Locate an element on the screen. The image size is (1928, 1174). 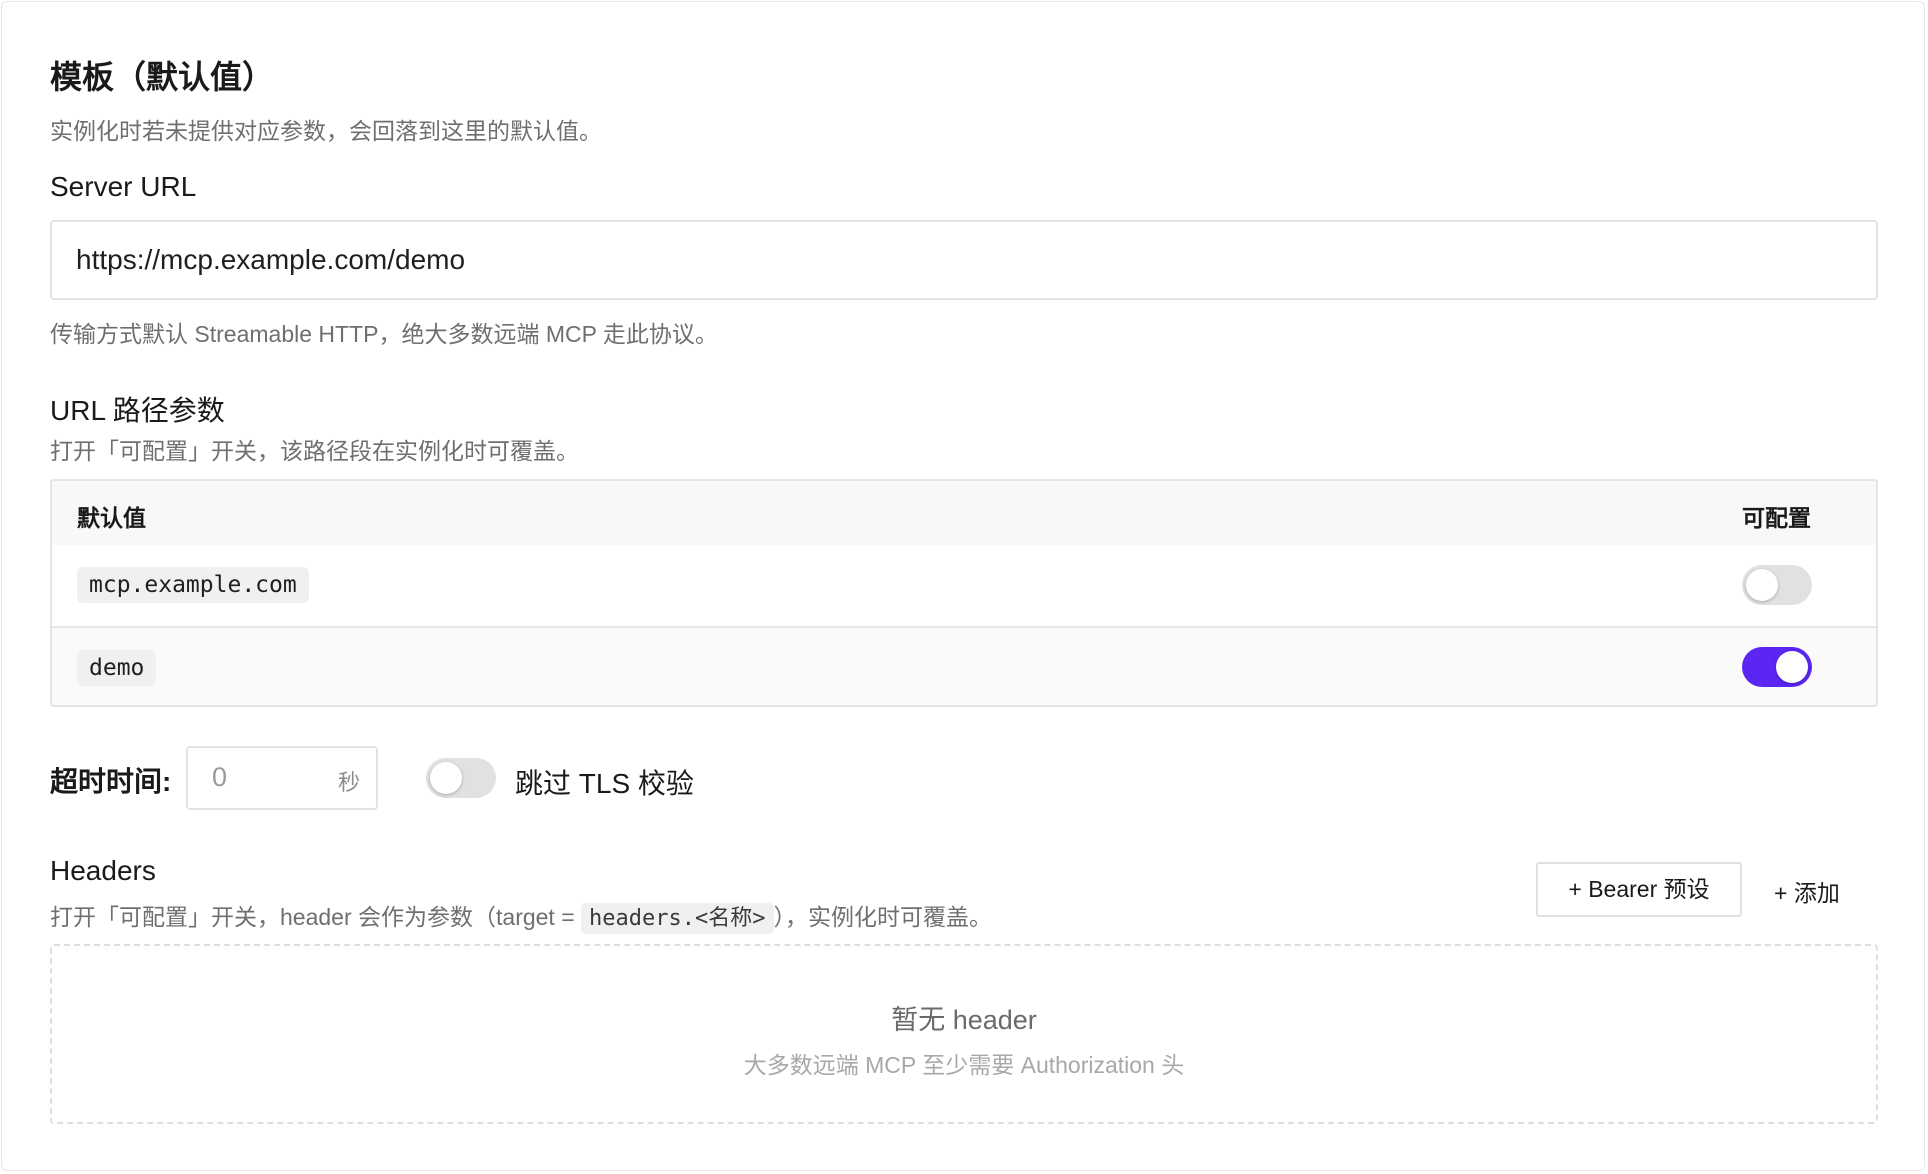
headers-desc-code: headers.<名称> is located at coordinates (677, 918).